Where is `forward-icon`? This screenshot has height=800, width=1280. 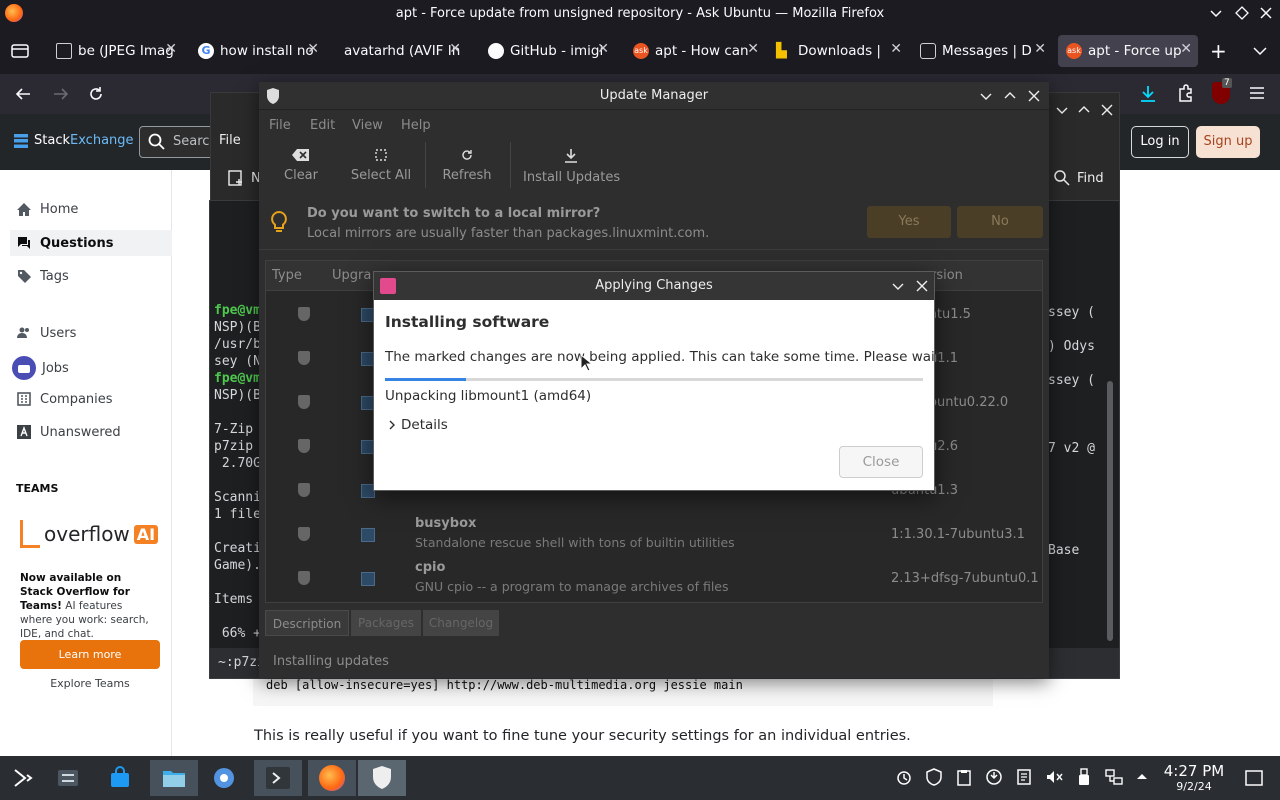
forward-icon is located at coordinates (61, 94).